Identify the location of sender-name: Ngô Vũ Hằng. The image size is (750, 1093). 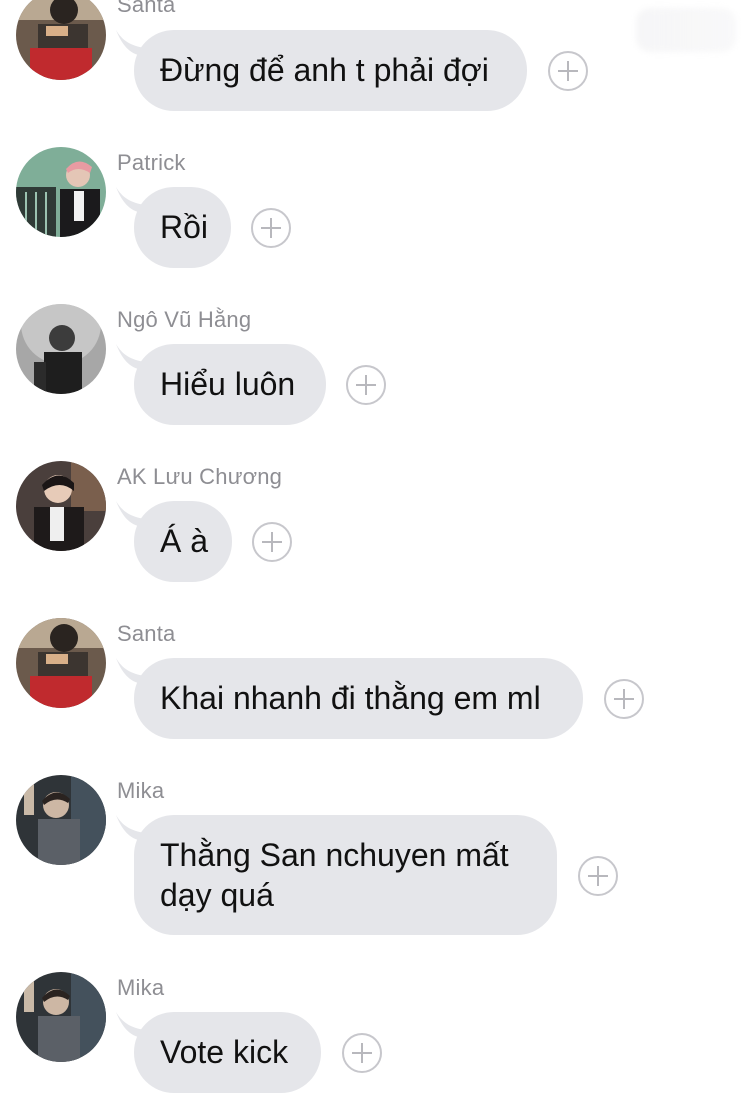
(184, 319).